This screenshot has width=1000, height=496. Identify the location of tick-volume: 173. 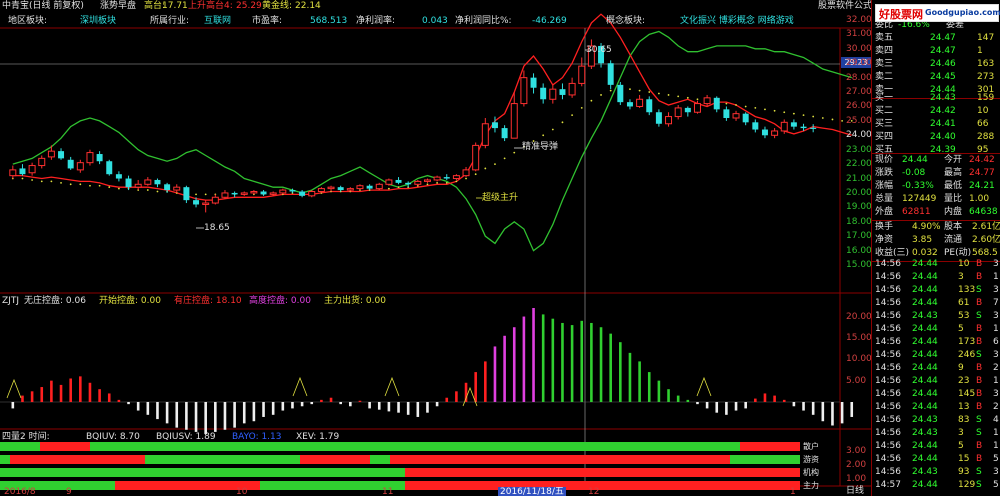
(967, 342).